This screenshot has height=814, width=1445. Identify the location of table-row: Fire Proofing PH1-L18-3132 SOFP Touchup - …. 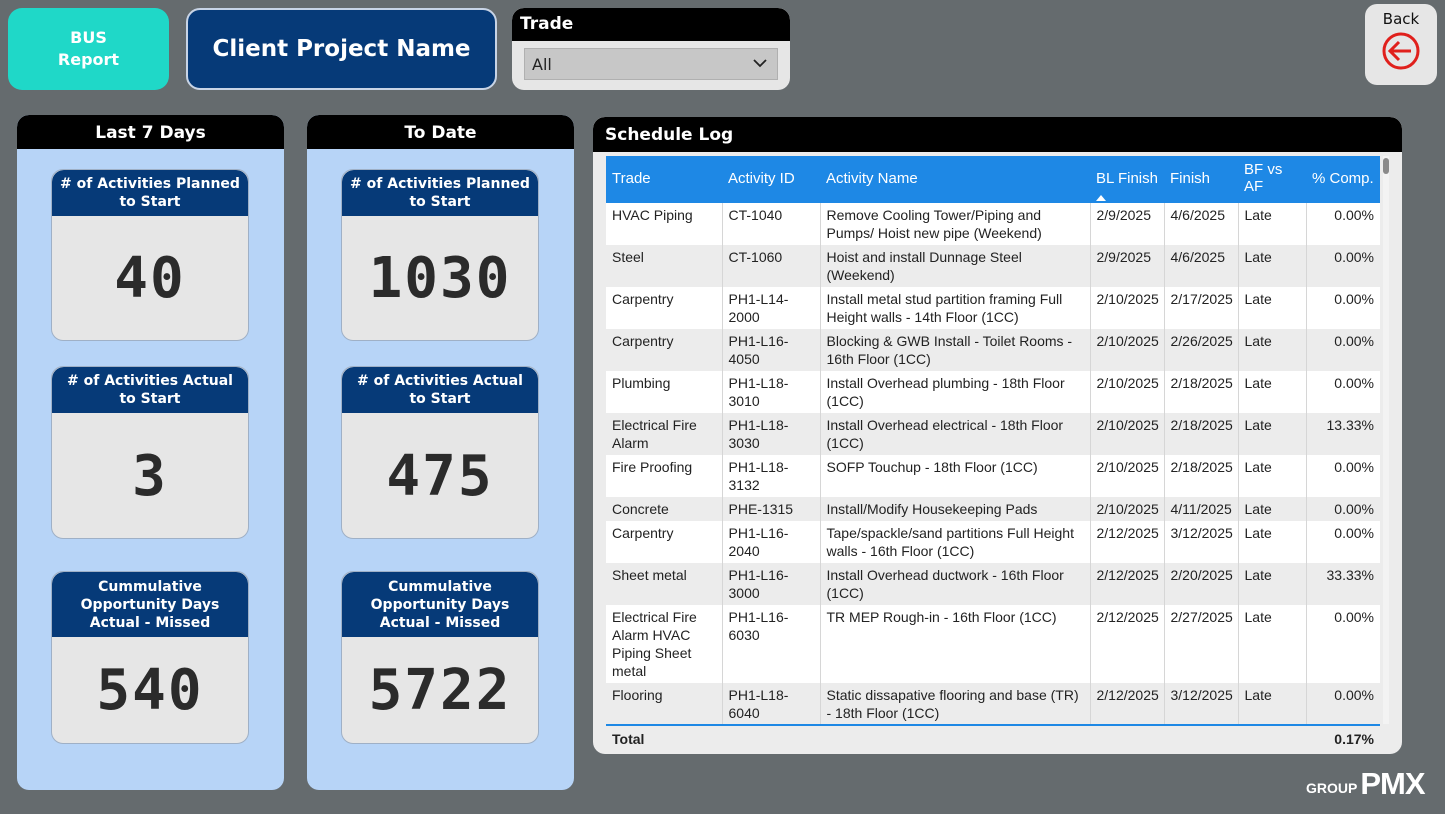
(993, 476).